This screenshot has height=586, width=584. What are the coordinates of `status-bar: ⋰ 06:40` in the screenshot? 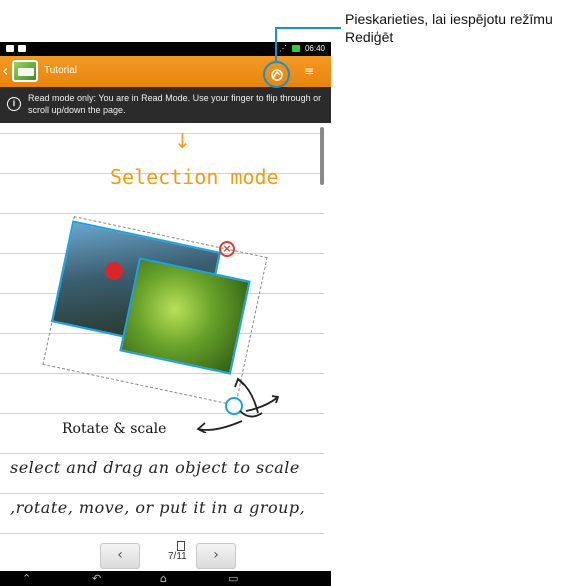 It's located at (165, 49).